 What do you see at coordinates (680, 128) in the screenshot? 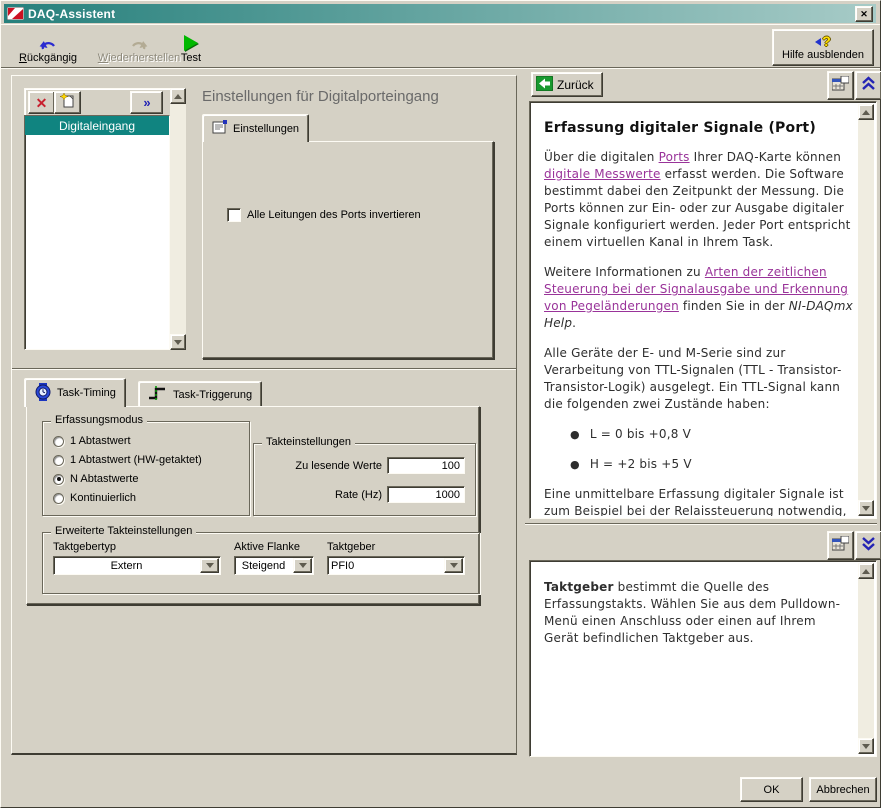
I see `text-run: Erfassung digitaler Signale (Port)` at bounding box center [680, 128].